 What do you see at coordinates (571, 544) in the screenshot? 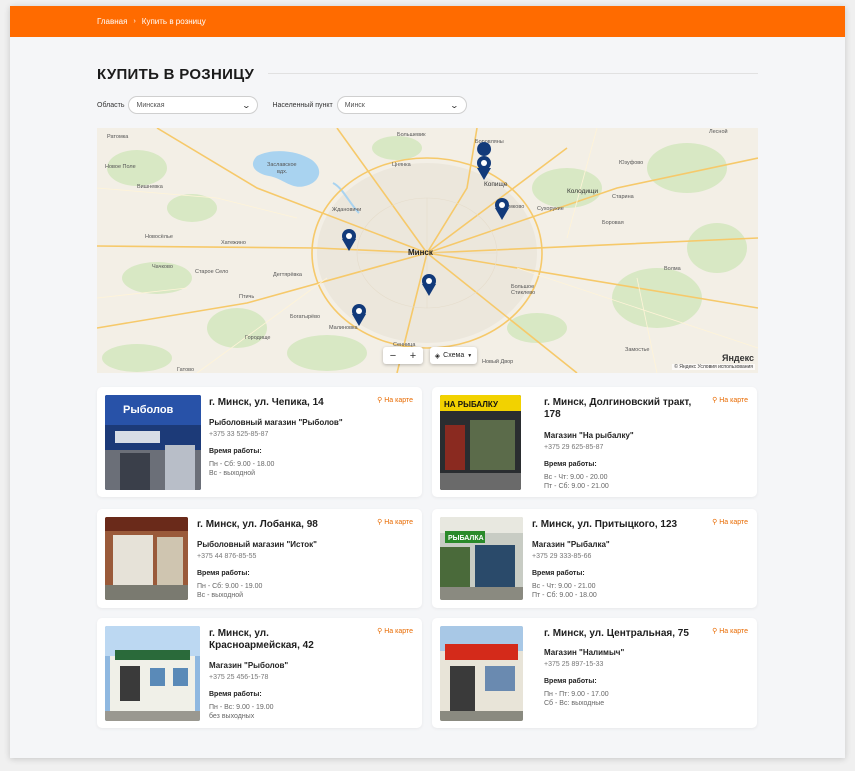
I see `store-name: Магазин "Рыбалка"` at bounding box center [571, 544].